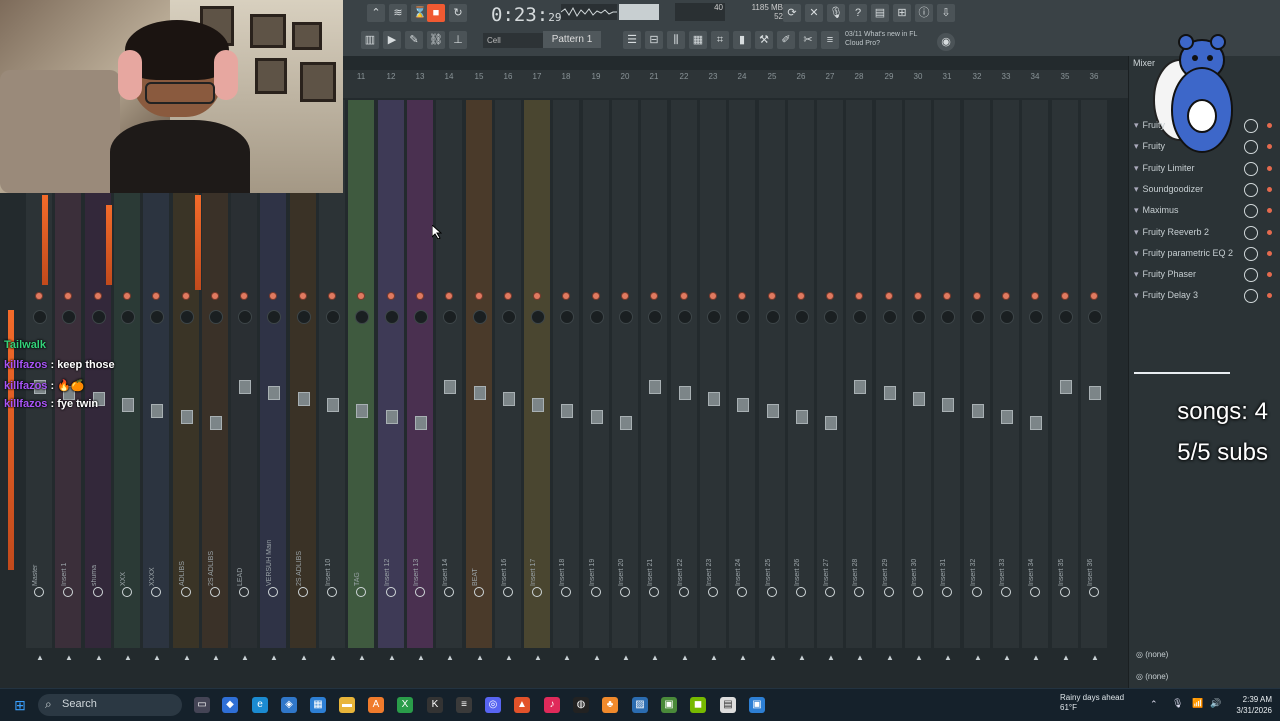  Describe the element at coordinates (1269, 125) in the screenshot. I see `fx-enable-led` at that location.